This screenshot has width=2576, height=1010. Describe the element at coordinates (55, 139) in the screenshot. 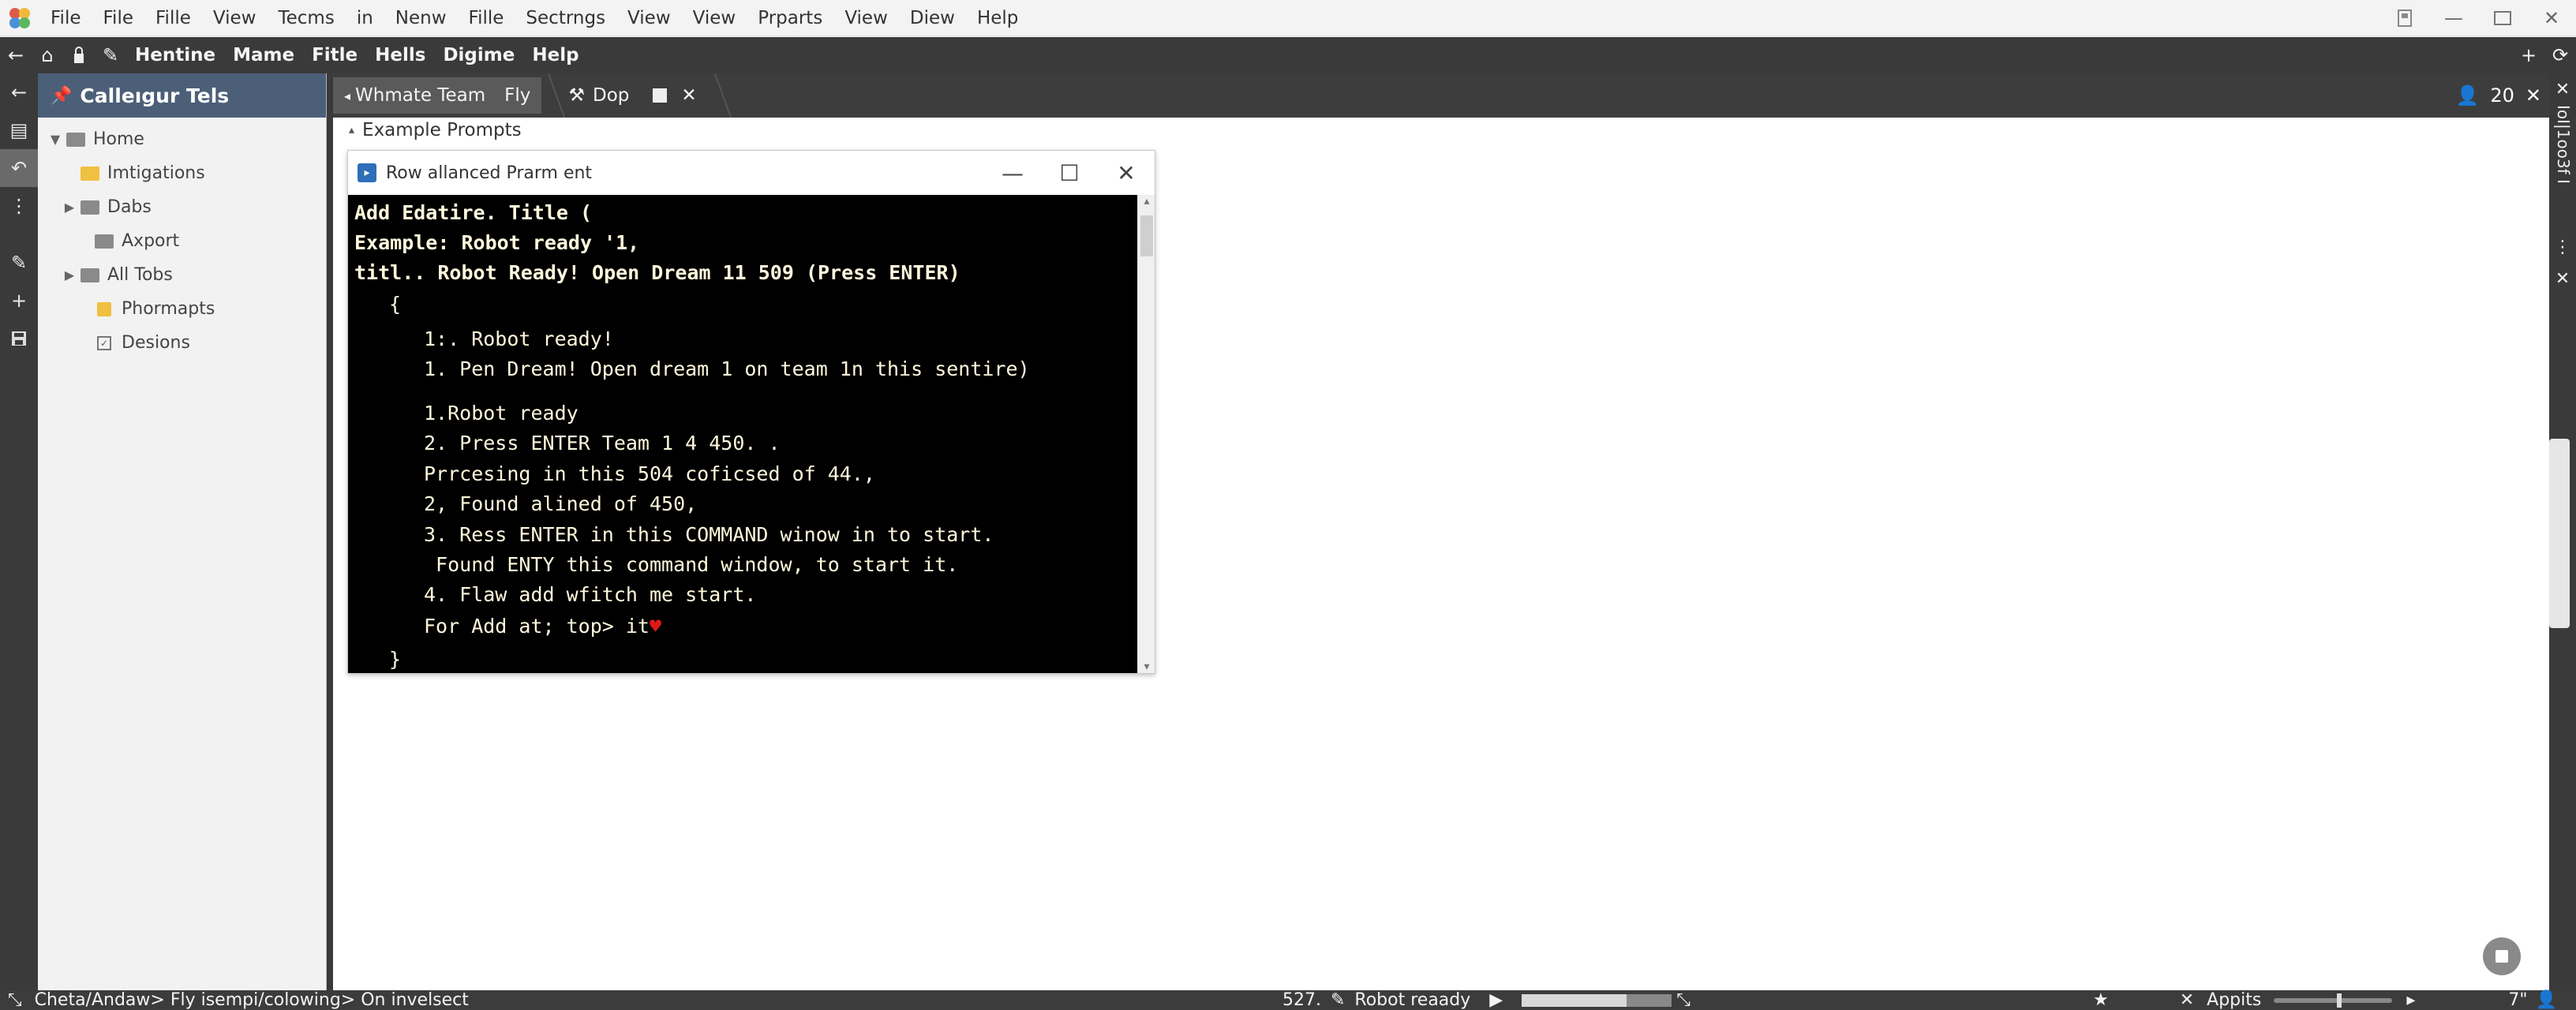

I see `expand-toggle-icon: ▼` at that location.